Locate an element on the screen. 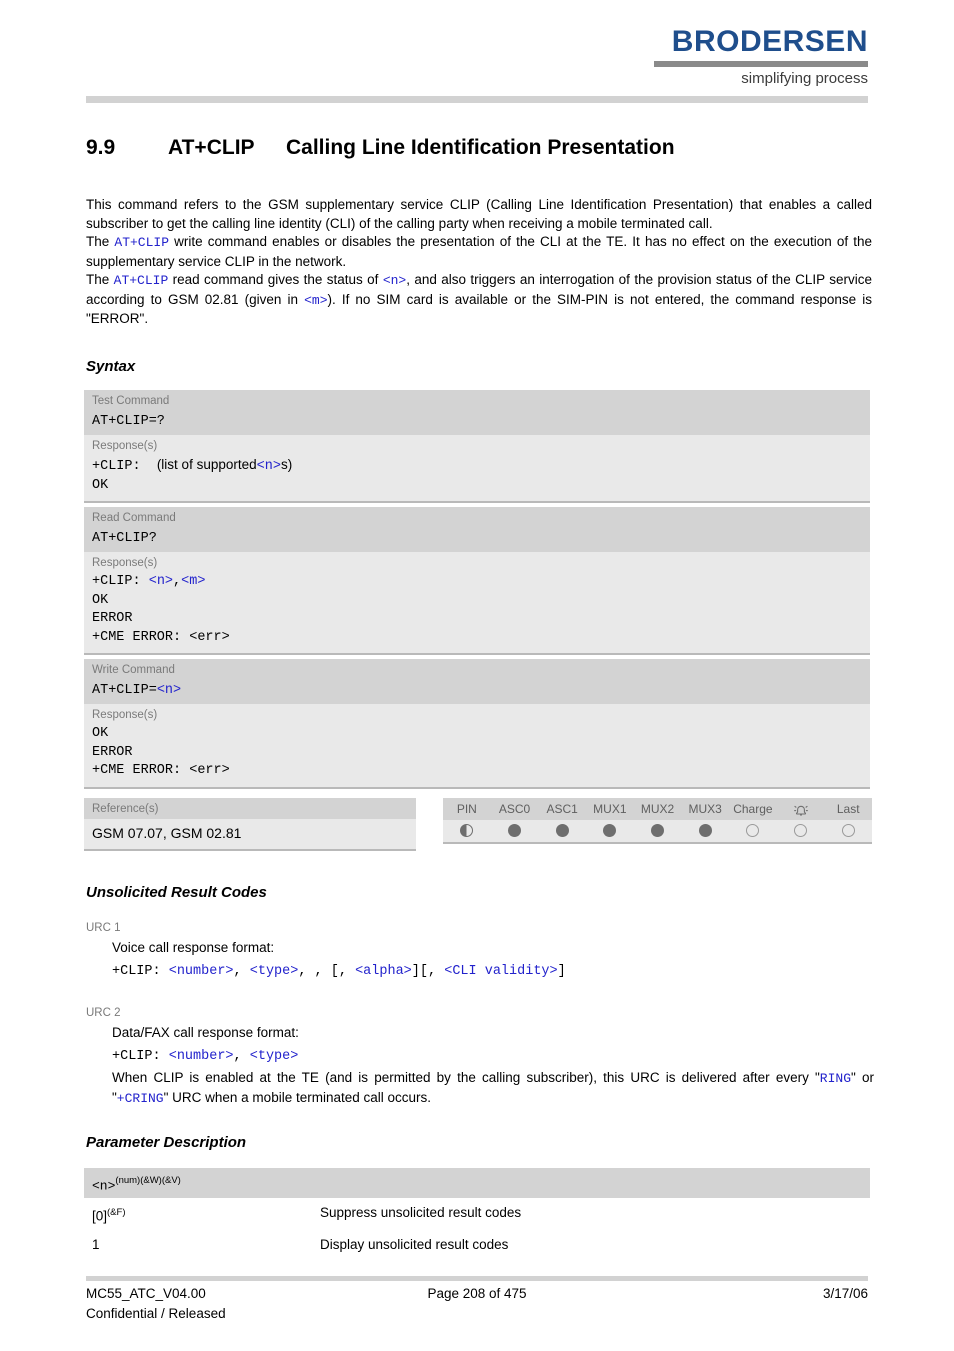 This screenshot has height=1351, width=954. urc1-label: URC 1 is located at coordinates (103, 928).